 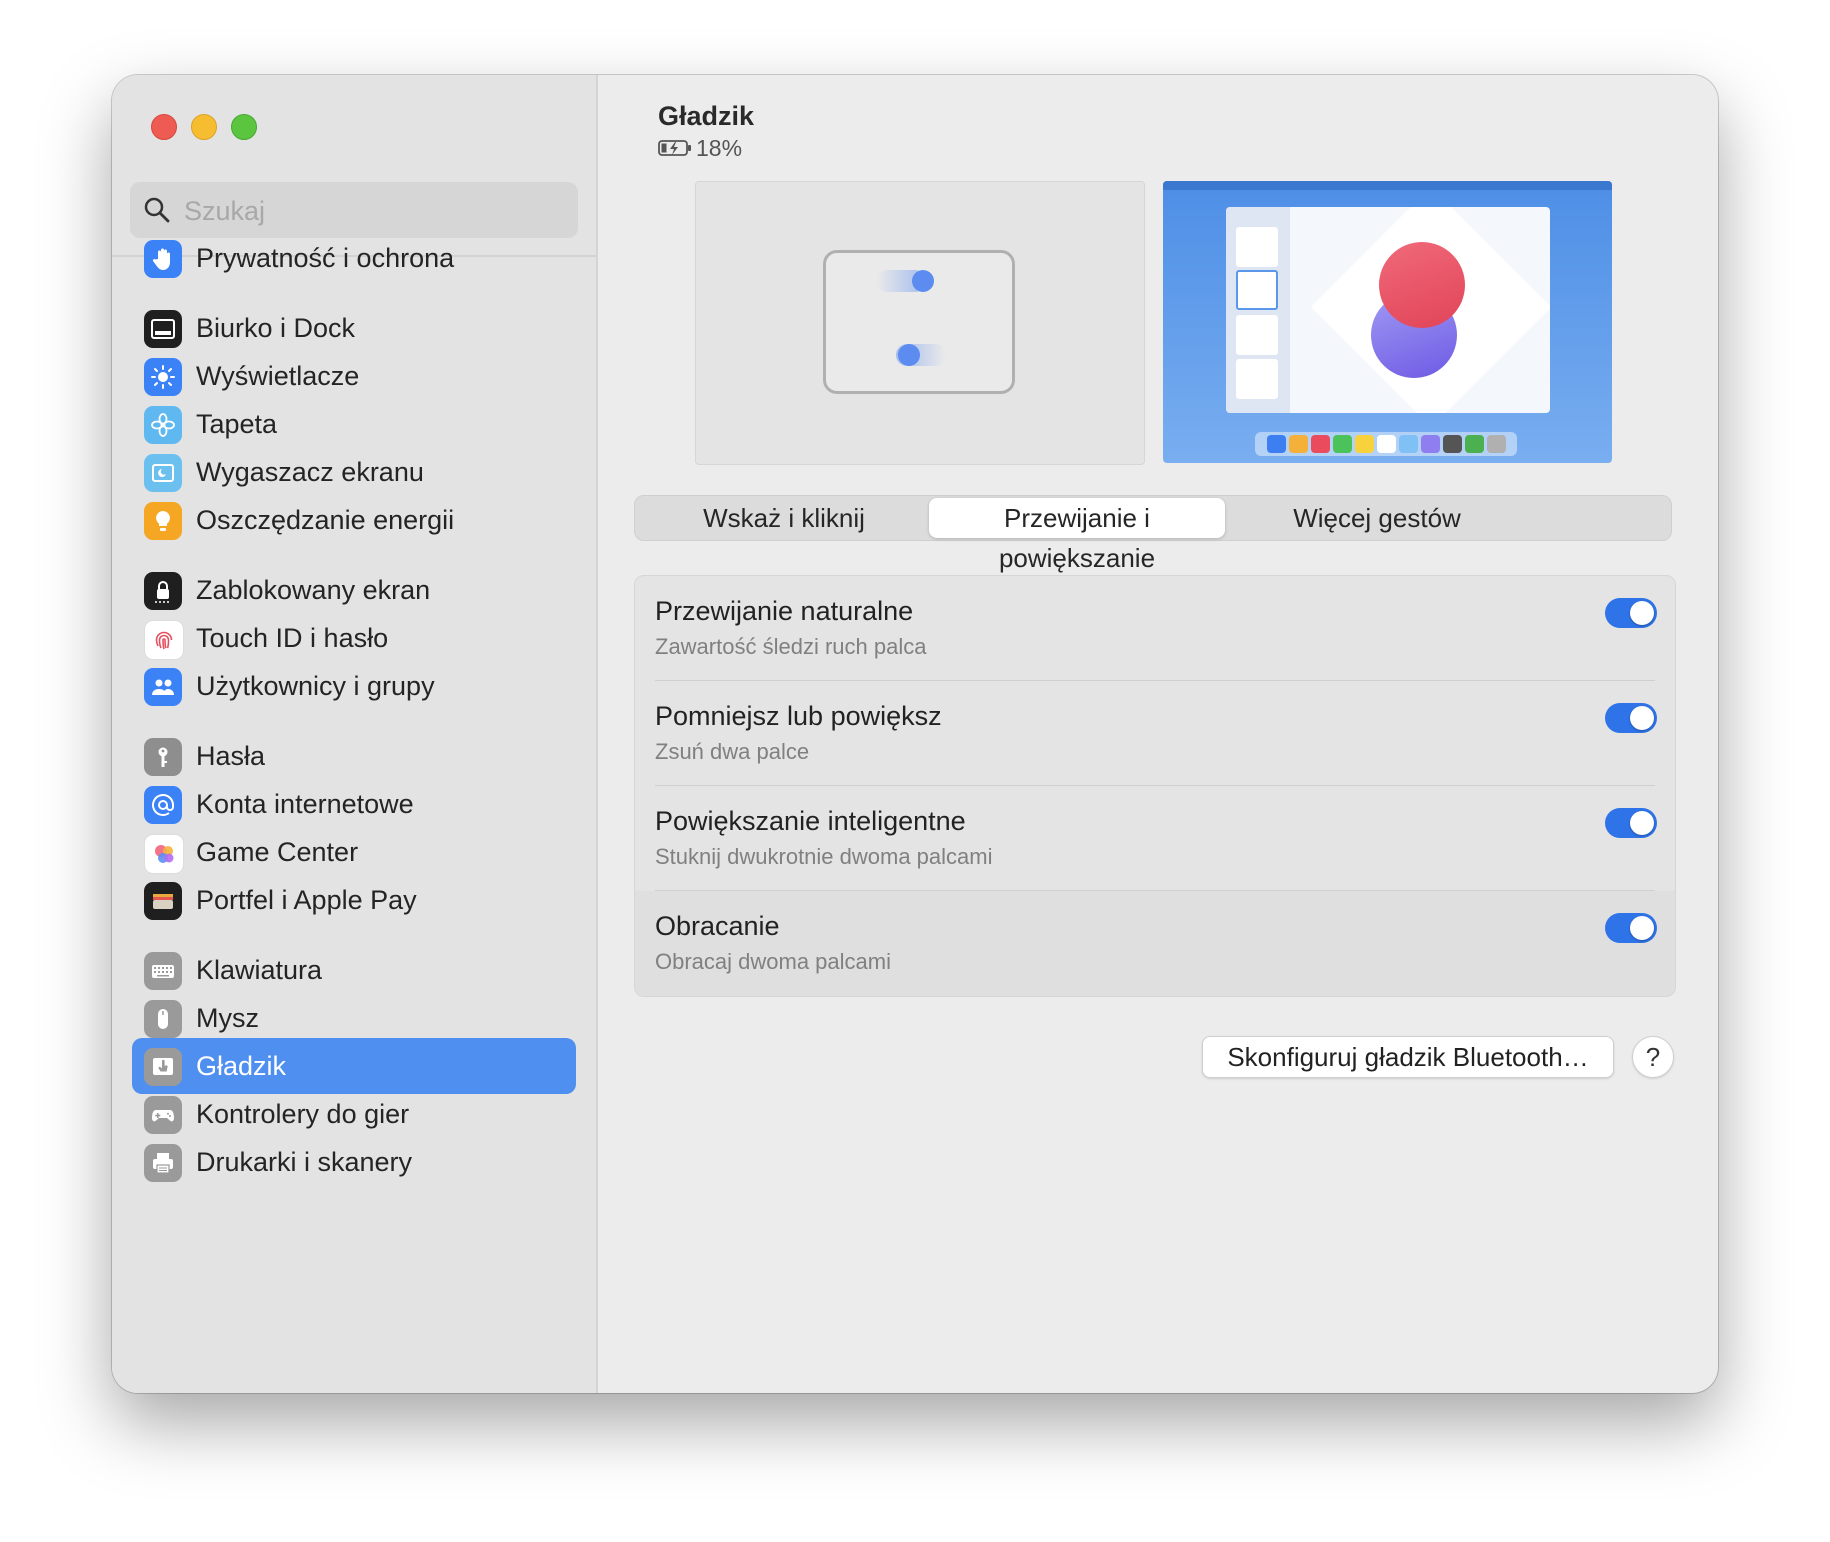 I want to click on screensaver-icon, so click(x=163, y=473).